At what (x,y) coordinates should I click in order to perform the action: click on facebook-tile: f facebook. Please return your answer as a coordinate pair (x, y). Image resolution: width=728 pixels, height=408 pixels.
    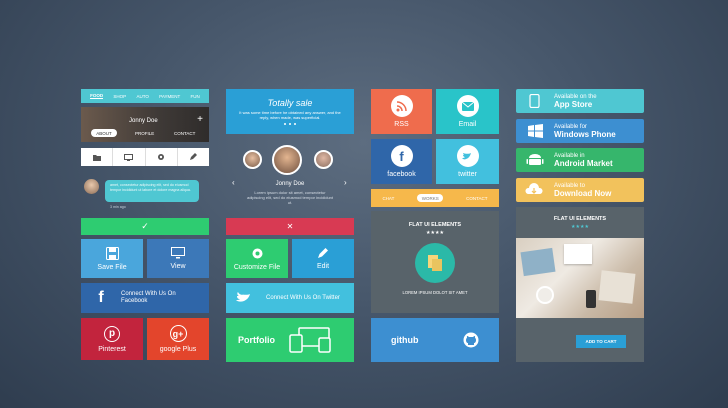
    Looking at the image, I should click on (401, 161).